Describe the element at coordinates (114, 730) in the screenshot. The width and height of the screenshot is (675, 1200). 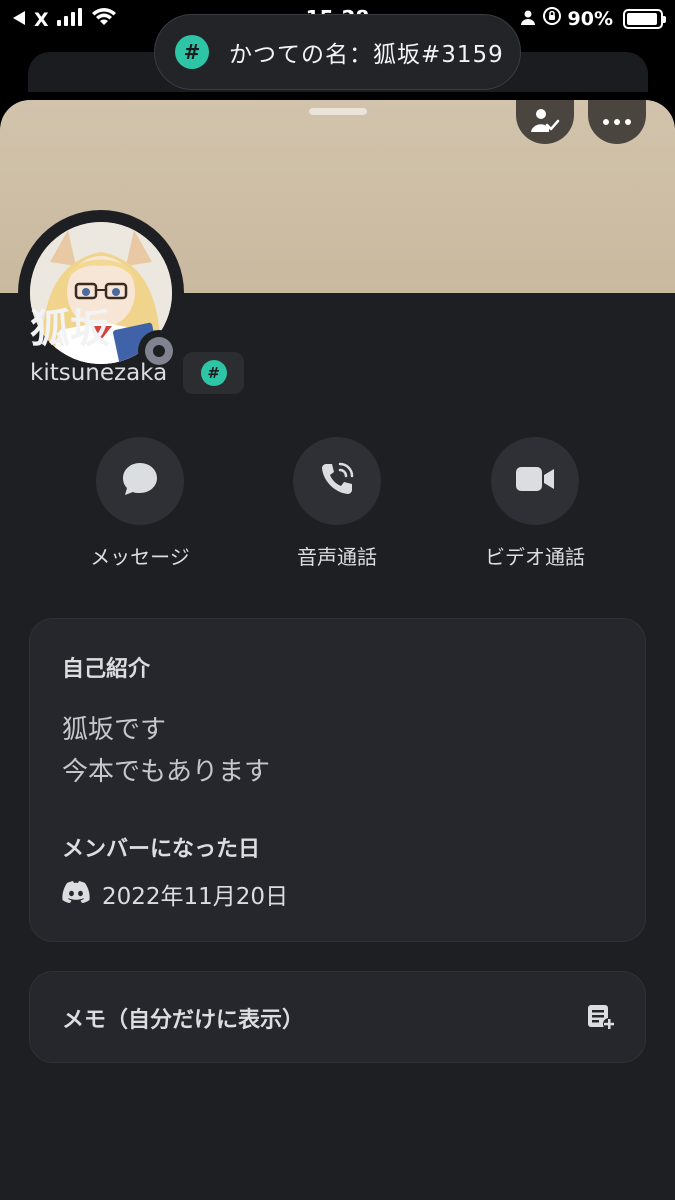
I see `about-me-line: 狐坂です` at that location.